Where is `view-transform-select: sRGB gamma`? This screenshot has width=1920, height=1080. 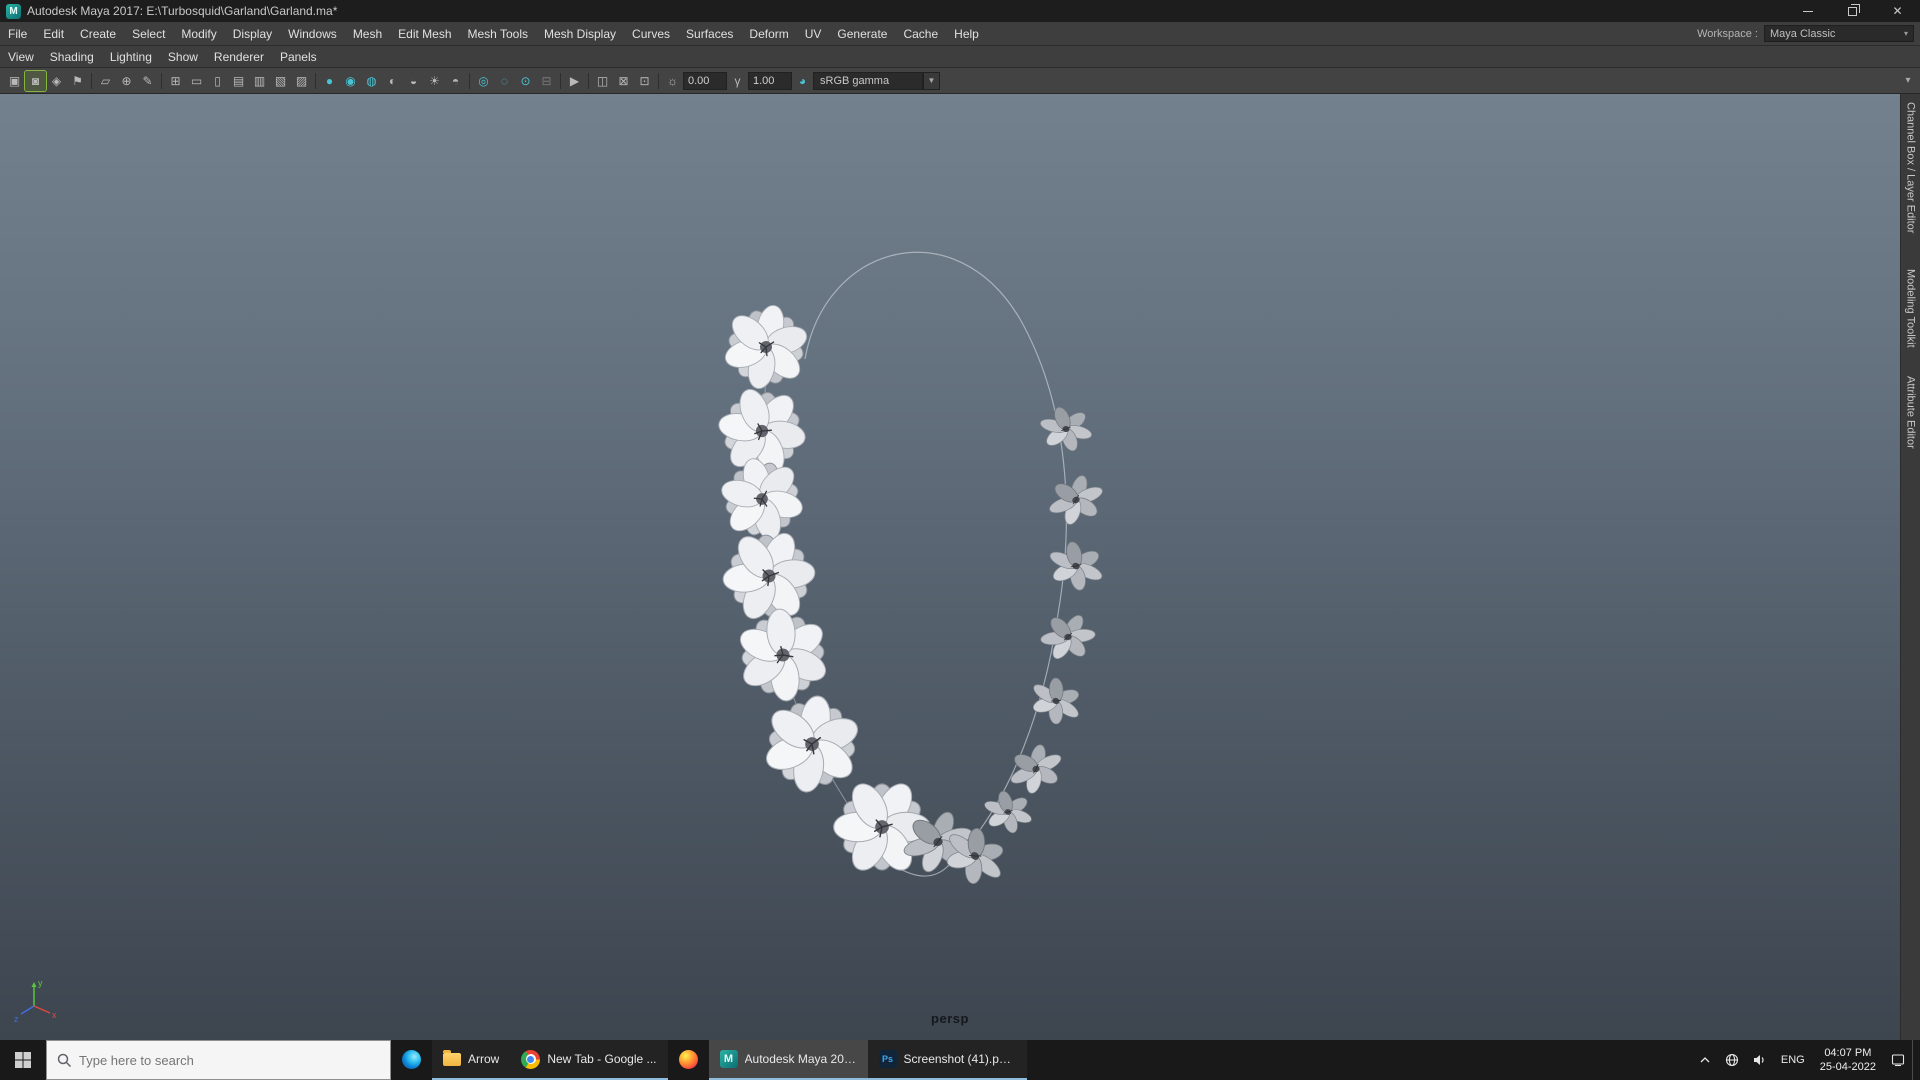
view-transform-select: sRGB gamma is located at coordinates (868, 80).